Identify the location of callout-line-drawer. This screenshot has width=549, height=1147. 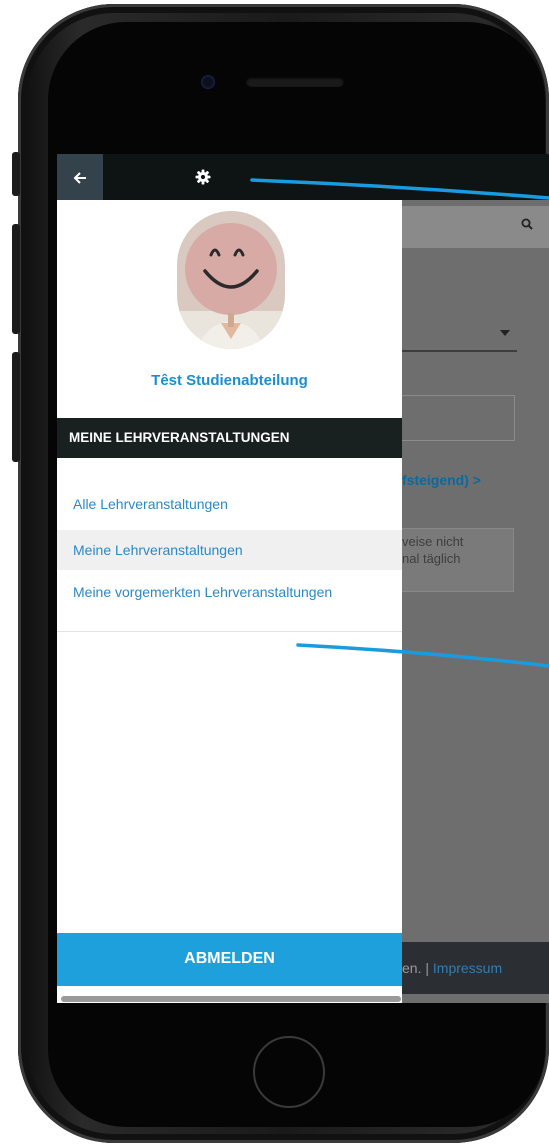
(422, 655).